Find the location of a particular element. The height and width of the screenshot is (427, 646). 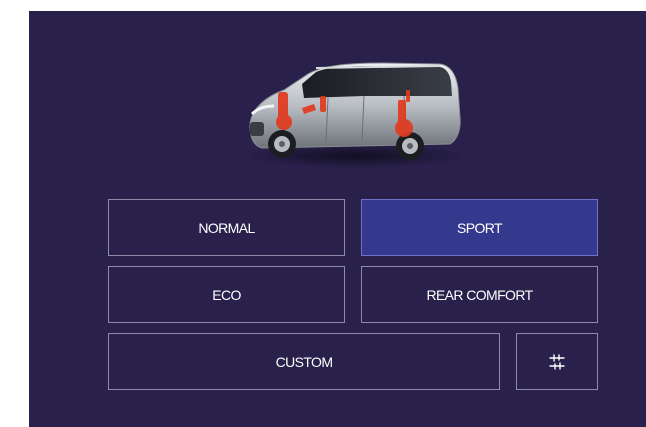

custom-settings-button is located at coordinates (557, 361).